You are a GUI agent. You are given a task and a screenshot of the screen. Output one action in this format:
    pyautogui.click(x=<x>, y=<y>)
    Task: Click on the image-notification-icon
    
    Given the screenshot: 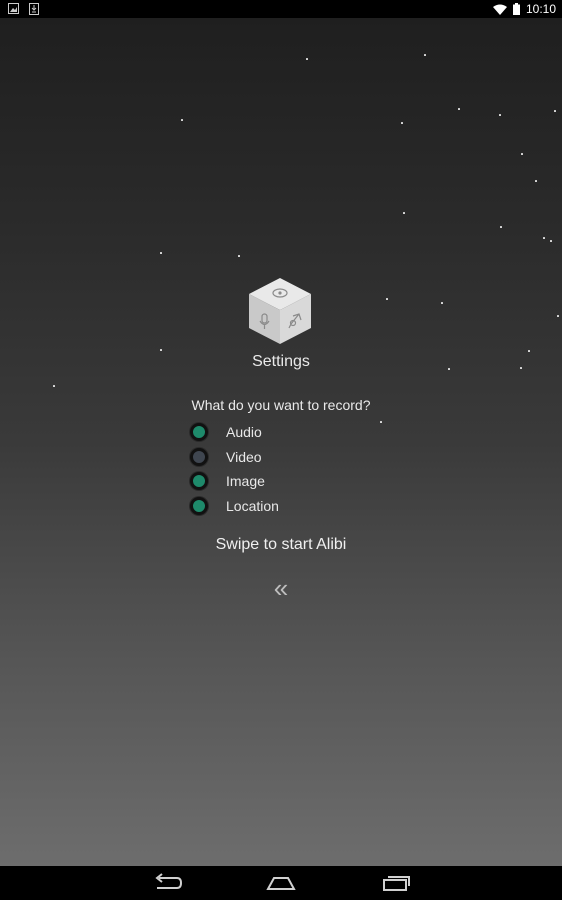 What is the action you would take?
    pyautogui.click(x=13, y=8)
    